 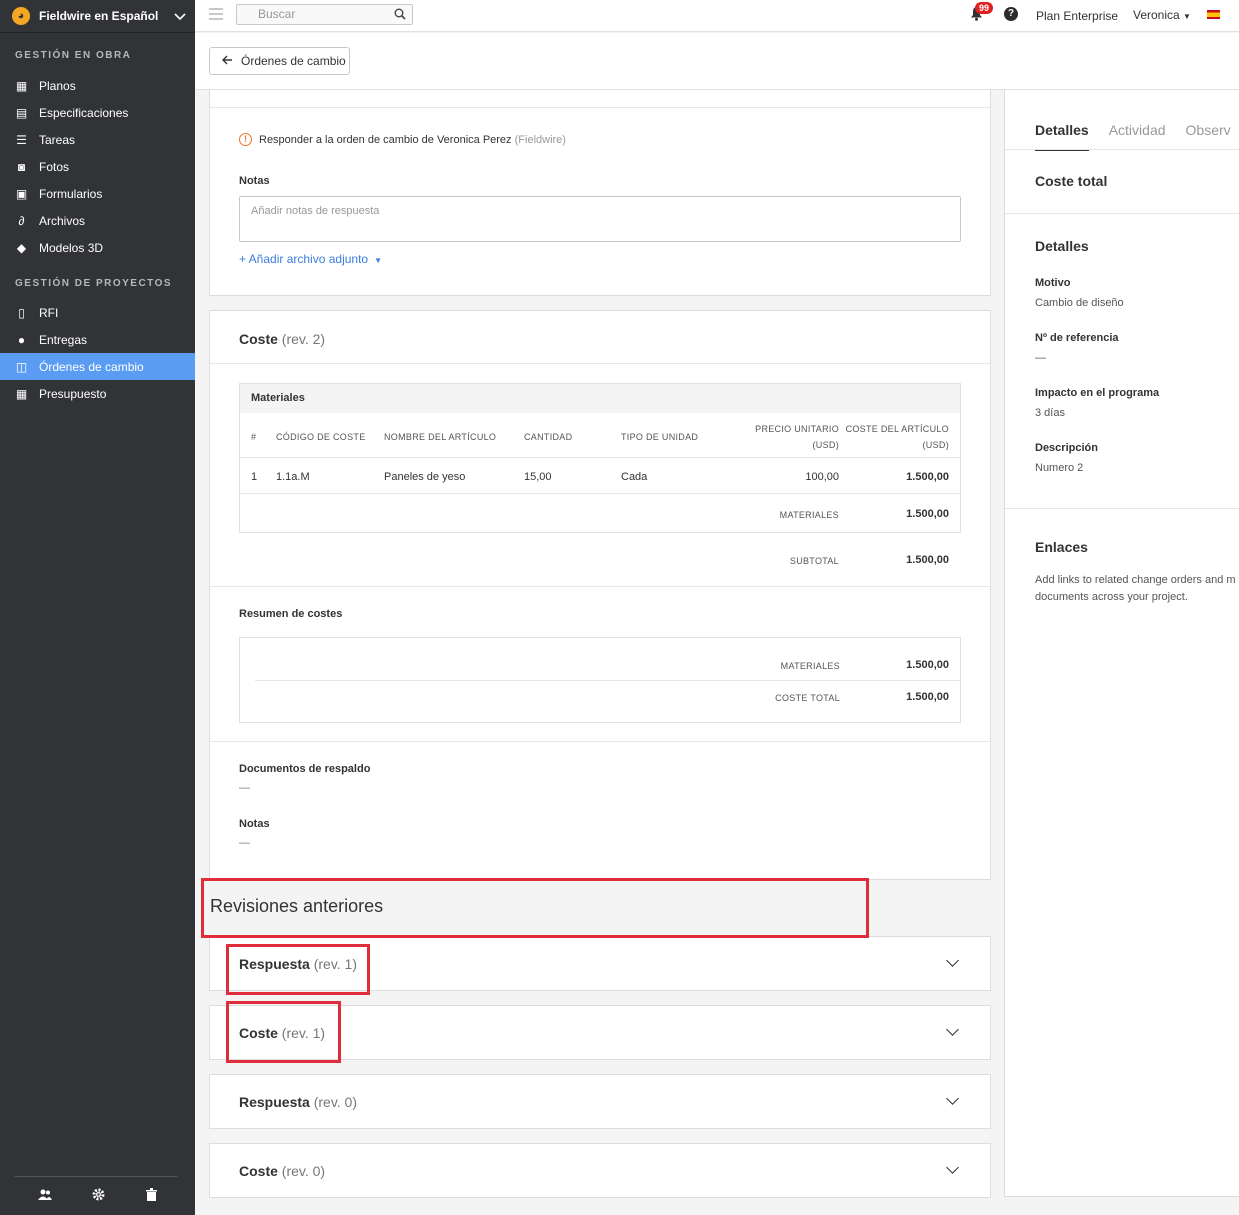 What do you see at coordinates (315, 211) in the screenshot?
I see `notes-placeholder: Añadir notas de respuesta` at bounding box center [315, 211].